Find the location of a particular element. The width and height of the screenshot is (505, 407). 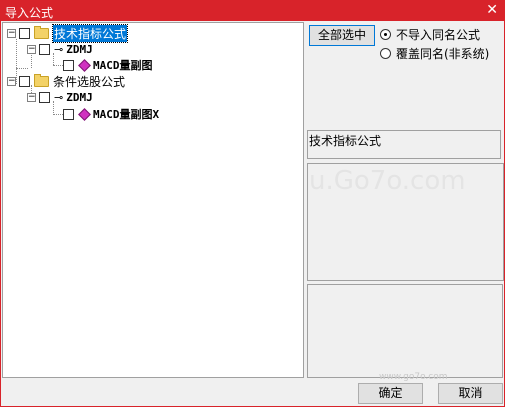

window-title: 导入公式 is located at coordinates (29, 13).